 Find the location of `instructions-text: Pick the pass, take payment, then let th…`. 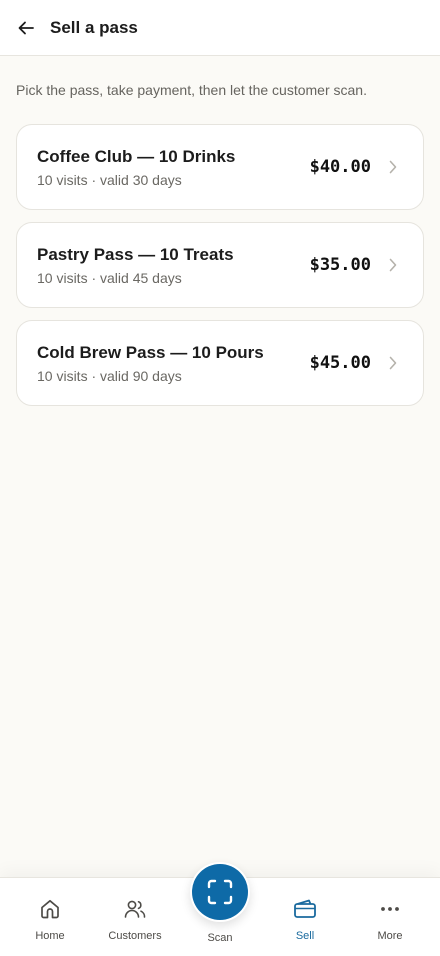

instructions-text: Pick the pass, take payment, then let th… is located at coordinates (191, 90).